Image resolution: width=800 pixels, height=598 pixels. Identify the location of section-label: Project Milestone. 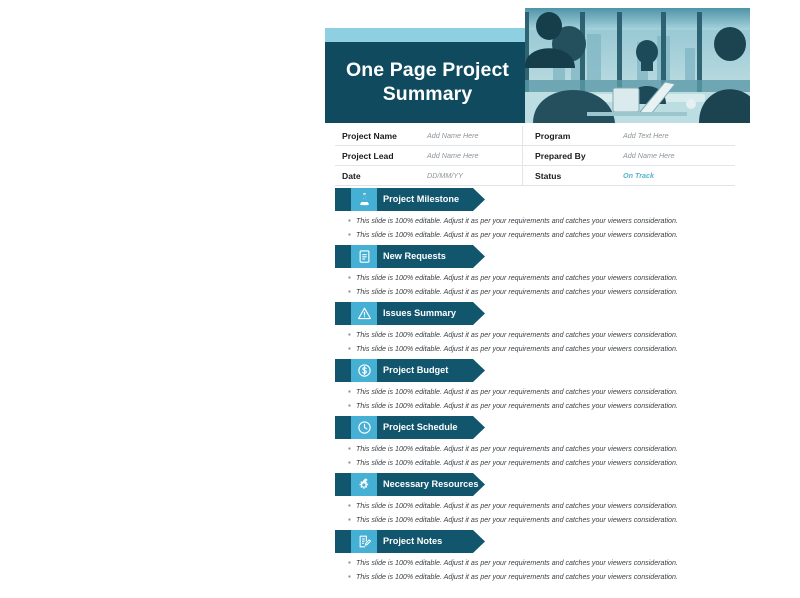
(421, 199).